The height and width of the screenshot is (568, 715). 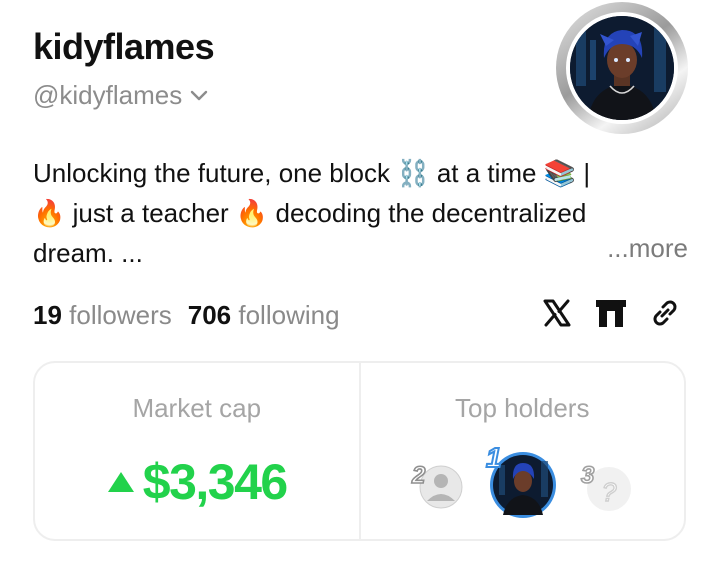 What do you see at coordinates (47, 315) in the screenshot?
I see `followers-count: 19` at bounding box center [47, 315].